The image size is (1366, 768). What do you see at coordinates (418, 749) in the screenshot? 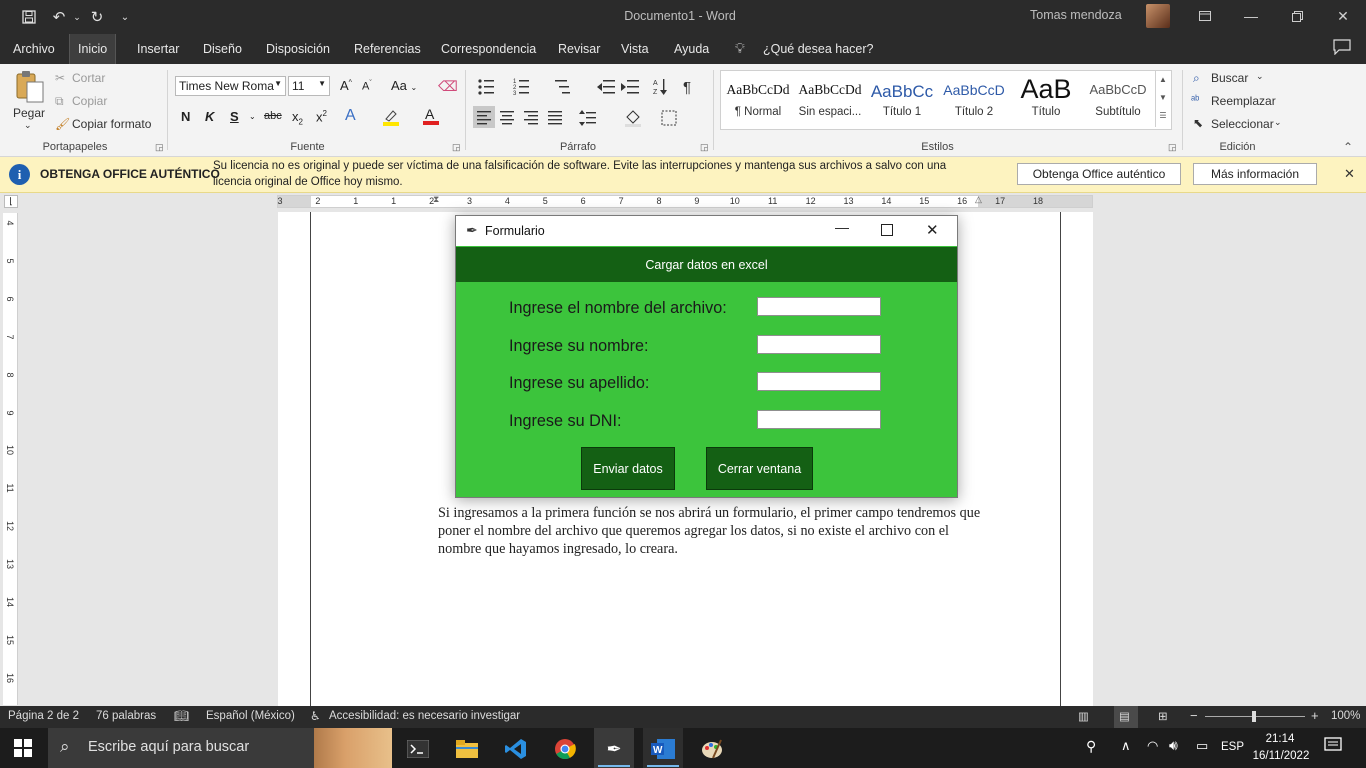
I see `terminal-icon` at bounding box center [418, 749].